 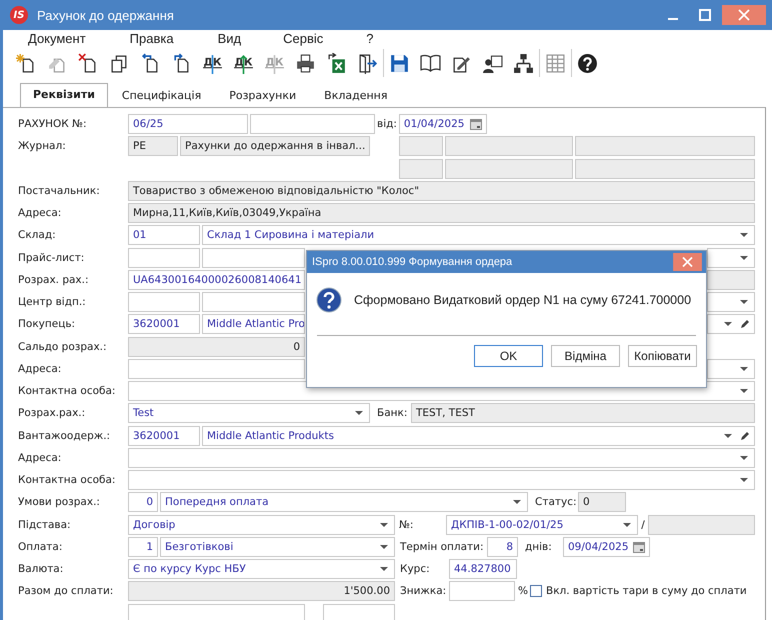 What do you see at coordinates (523, 591) in the screenshot?
I see `percent-sign: %` at bounding box center [523, 591].